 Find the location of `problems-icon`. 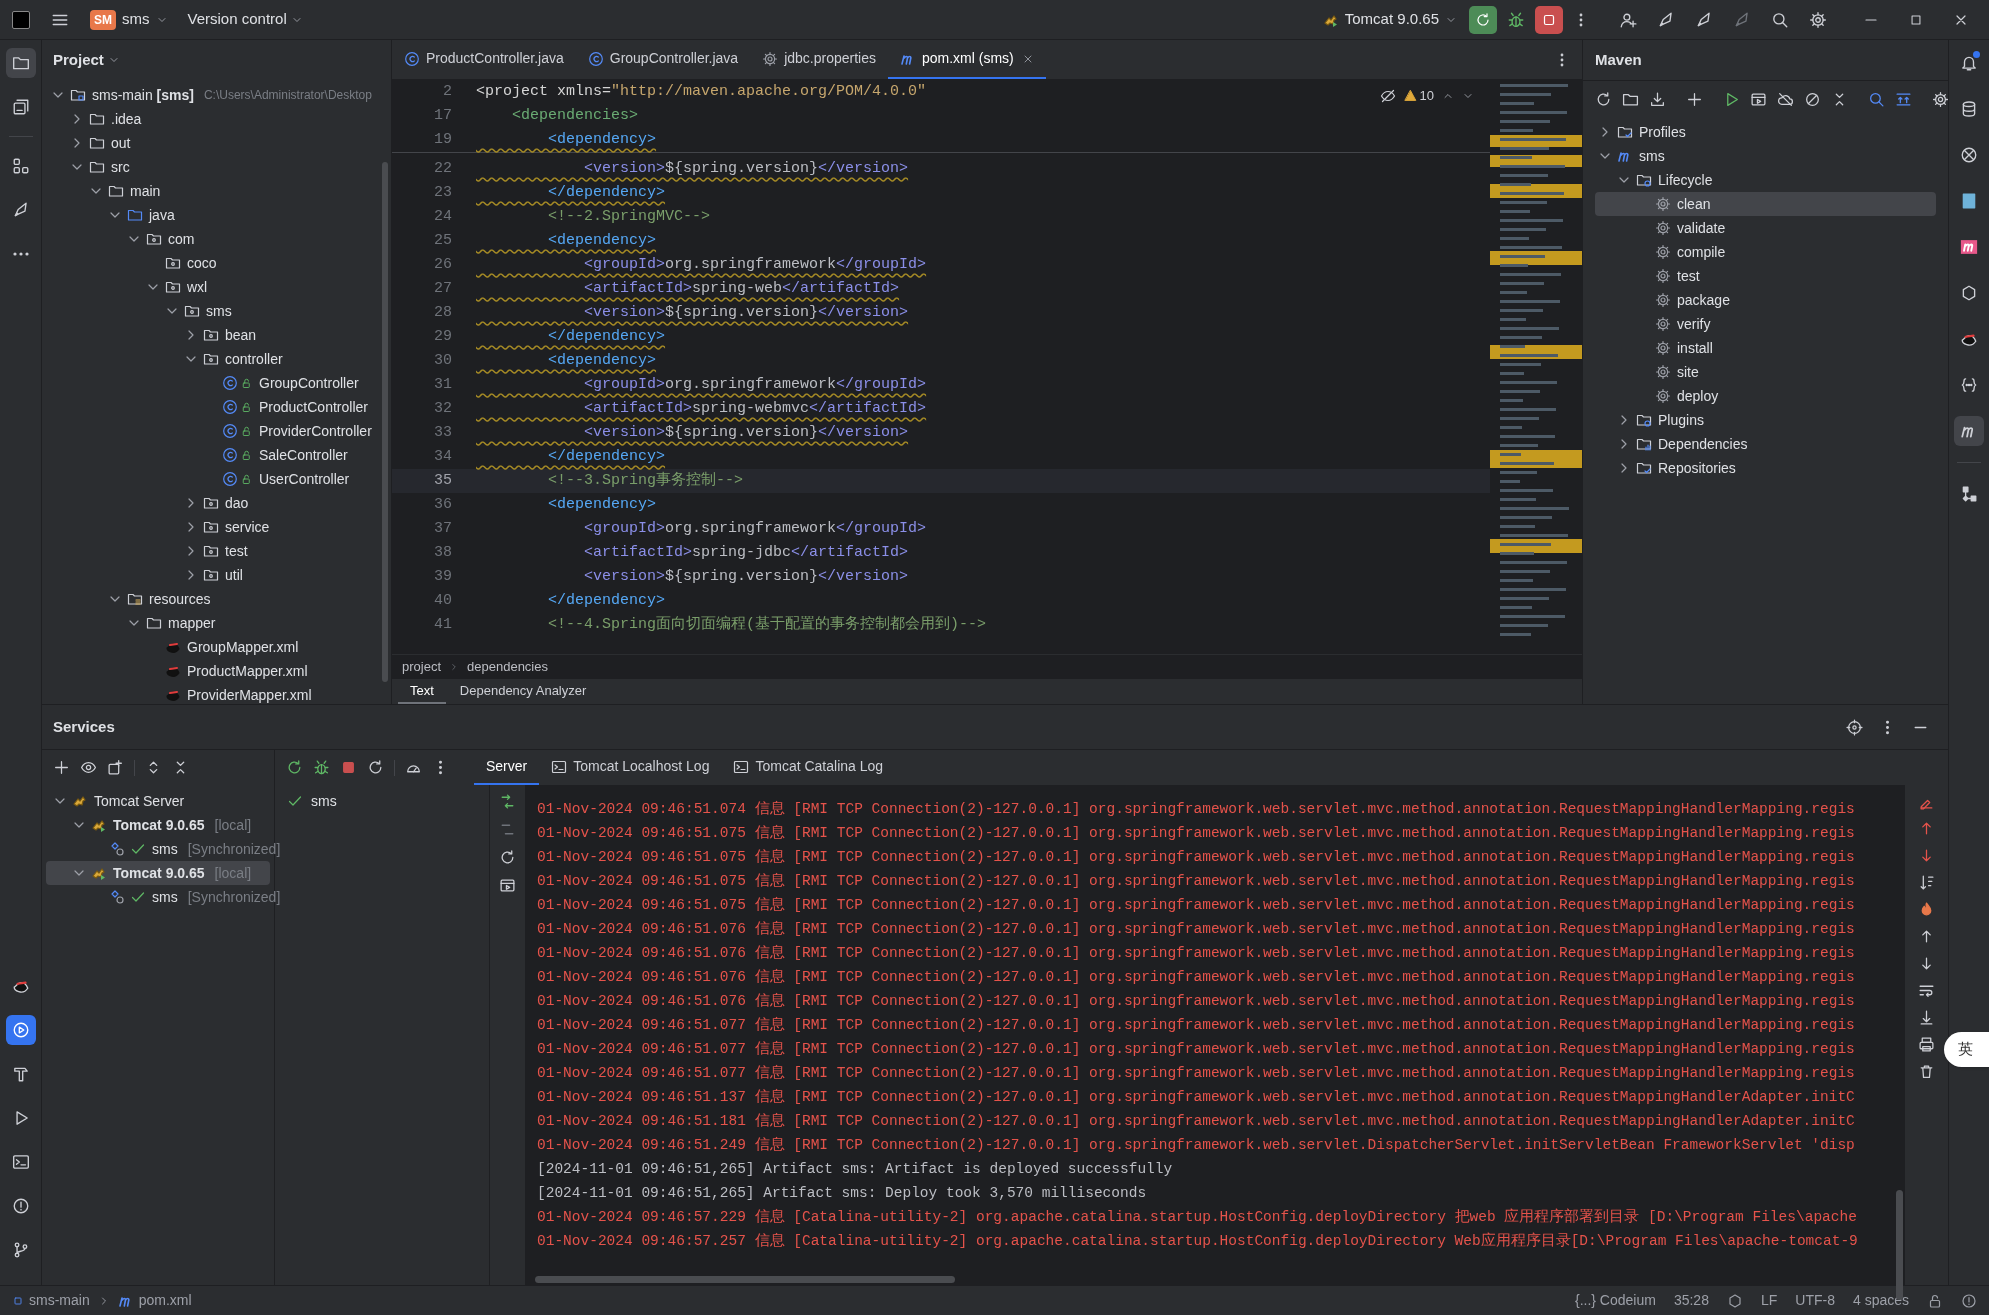

problems-icon is located at coordinates (1969, 1300).